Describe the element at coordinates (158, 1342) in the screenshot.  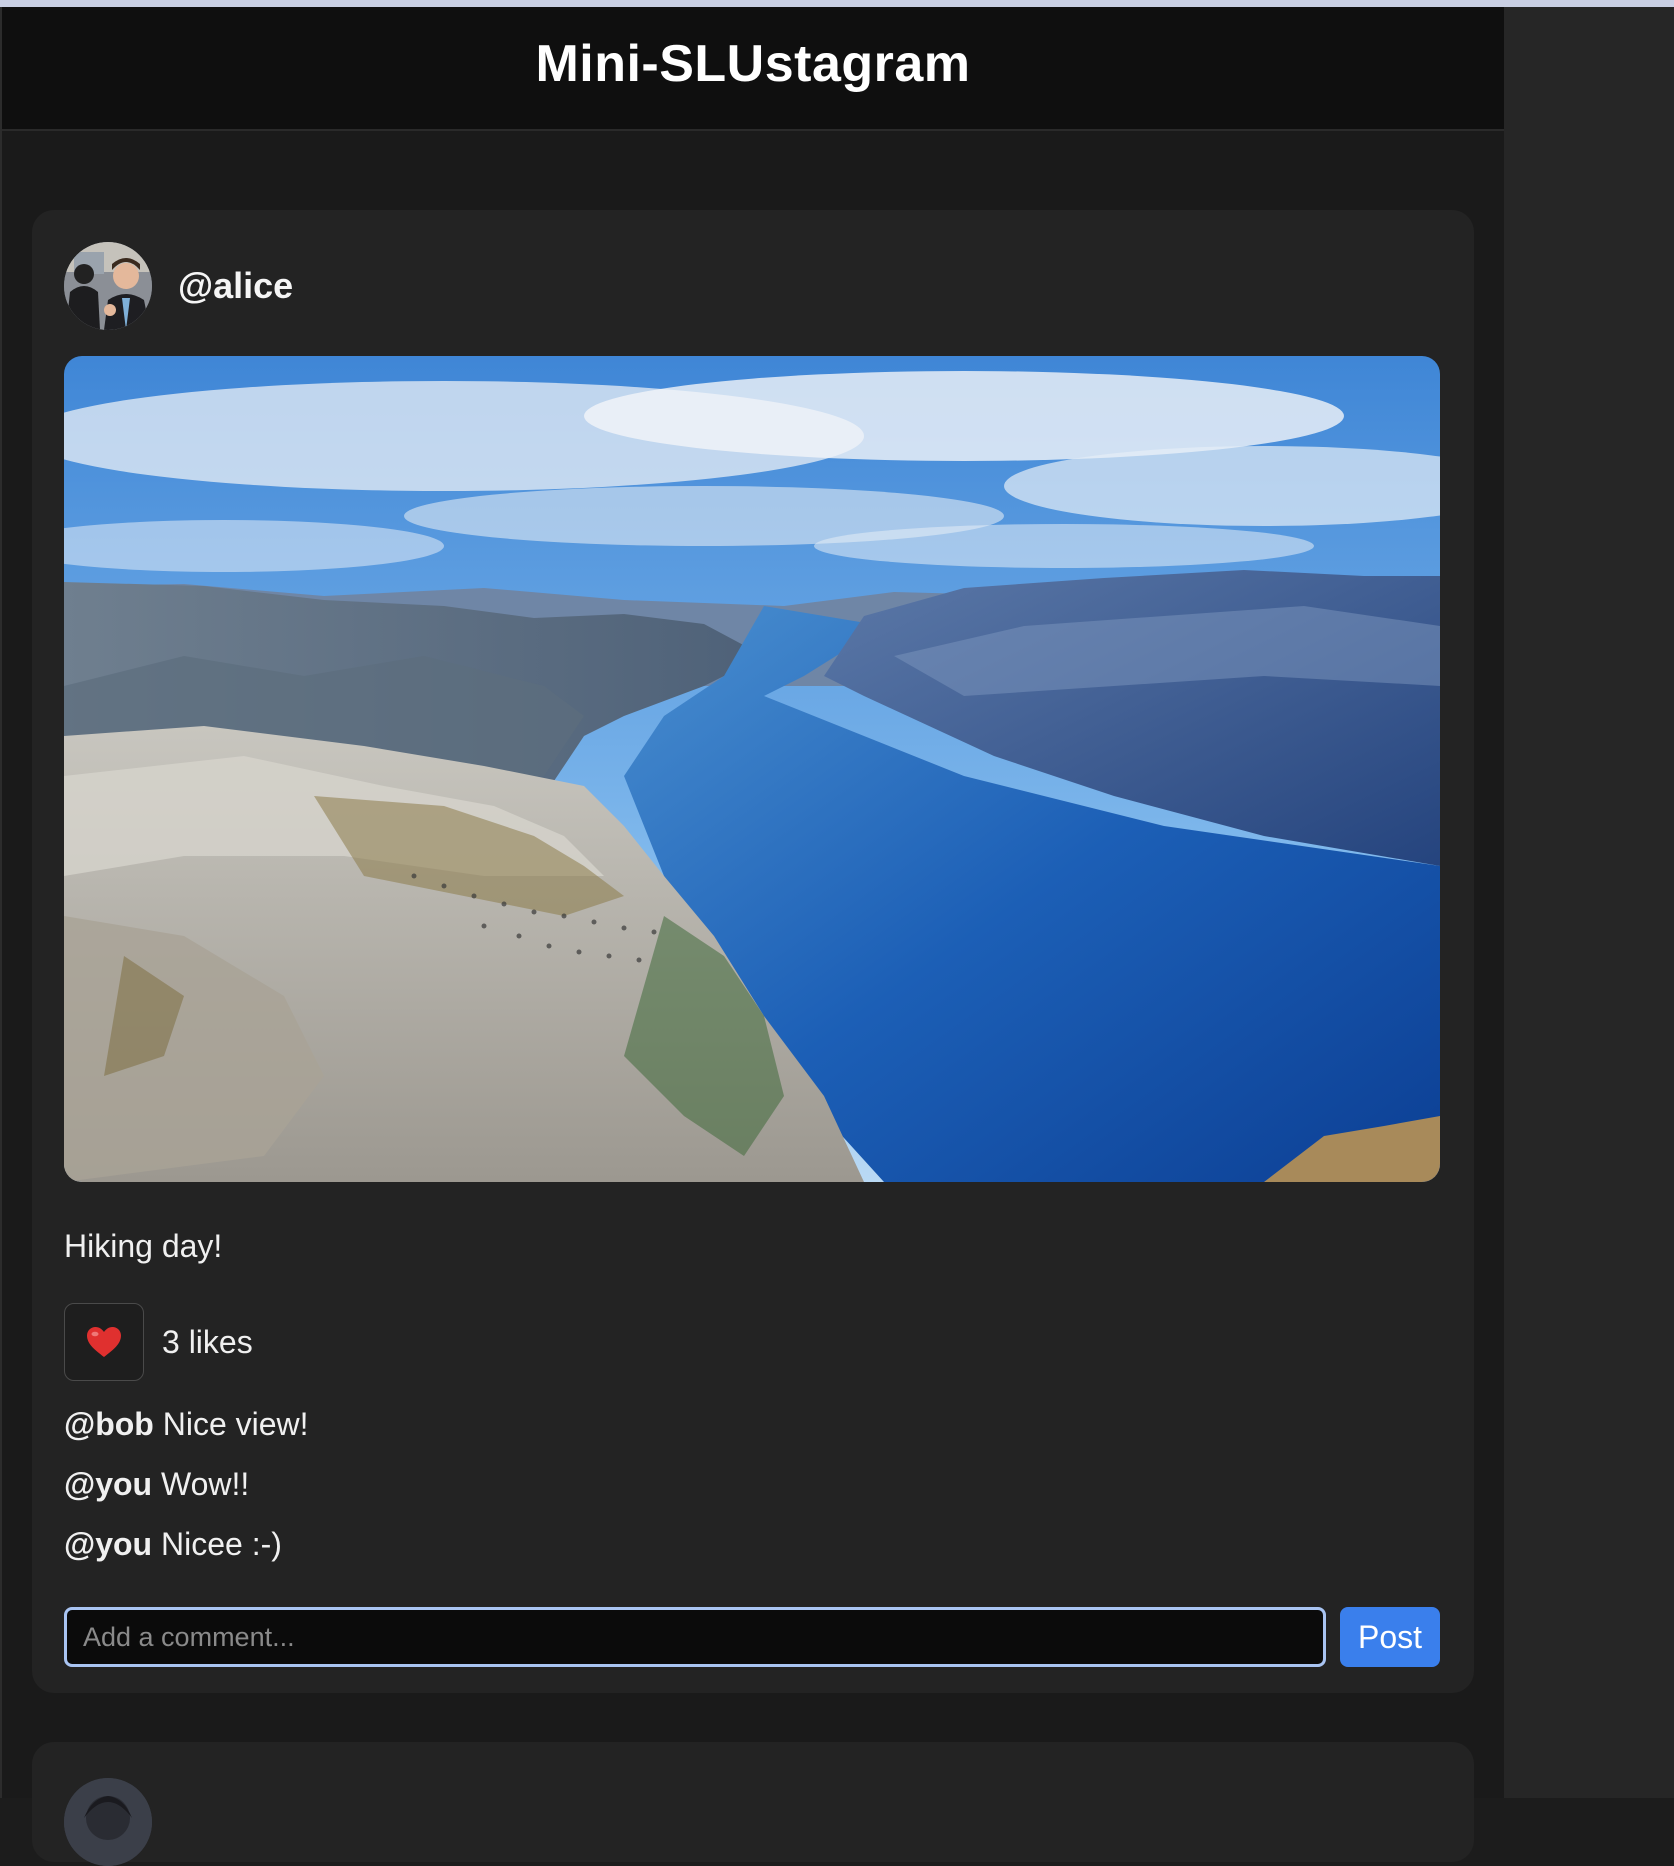
I see `like-row: 3 likes` at that location.